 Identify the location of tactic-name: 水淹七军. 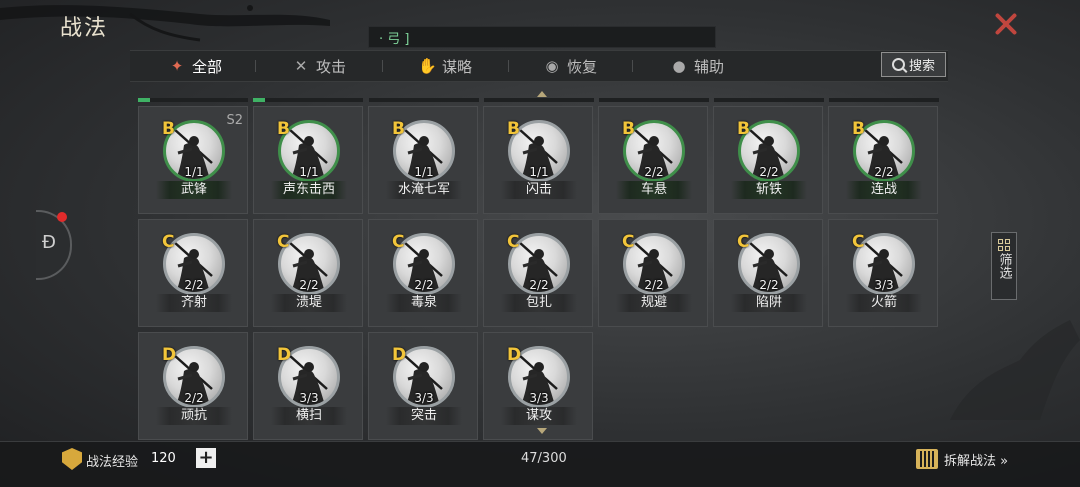
(424, 190).